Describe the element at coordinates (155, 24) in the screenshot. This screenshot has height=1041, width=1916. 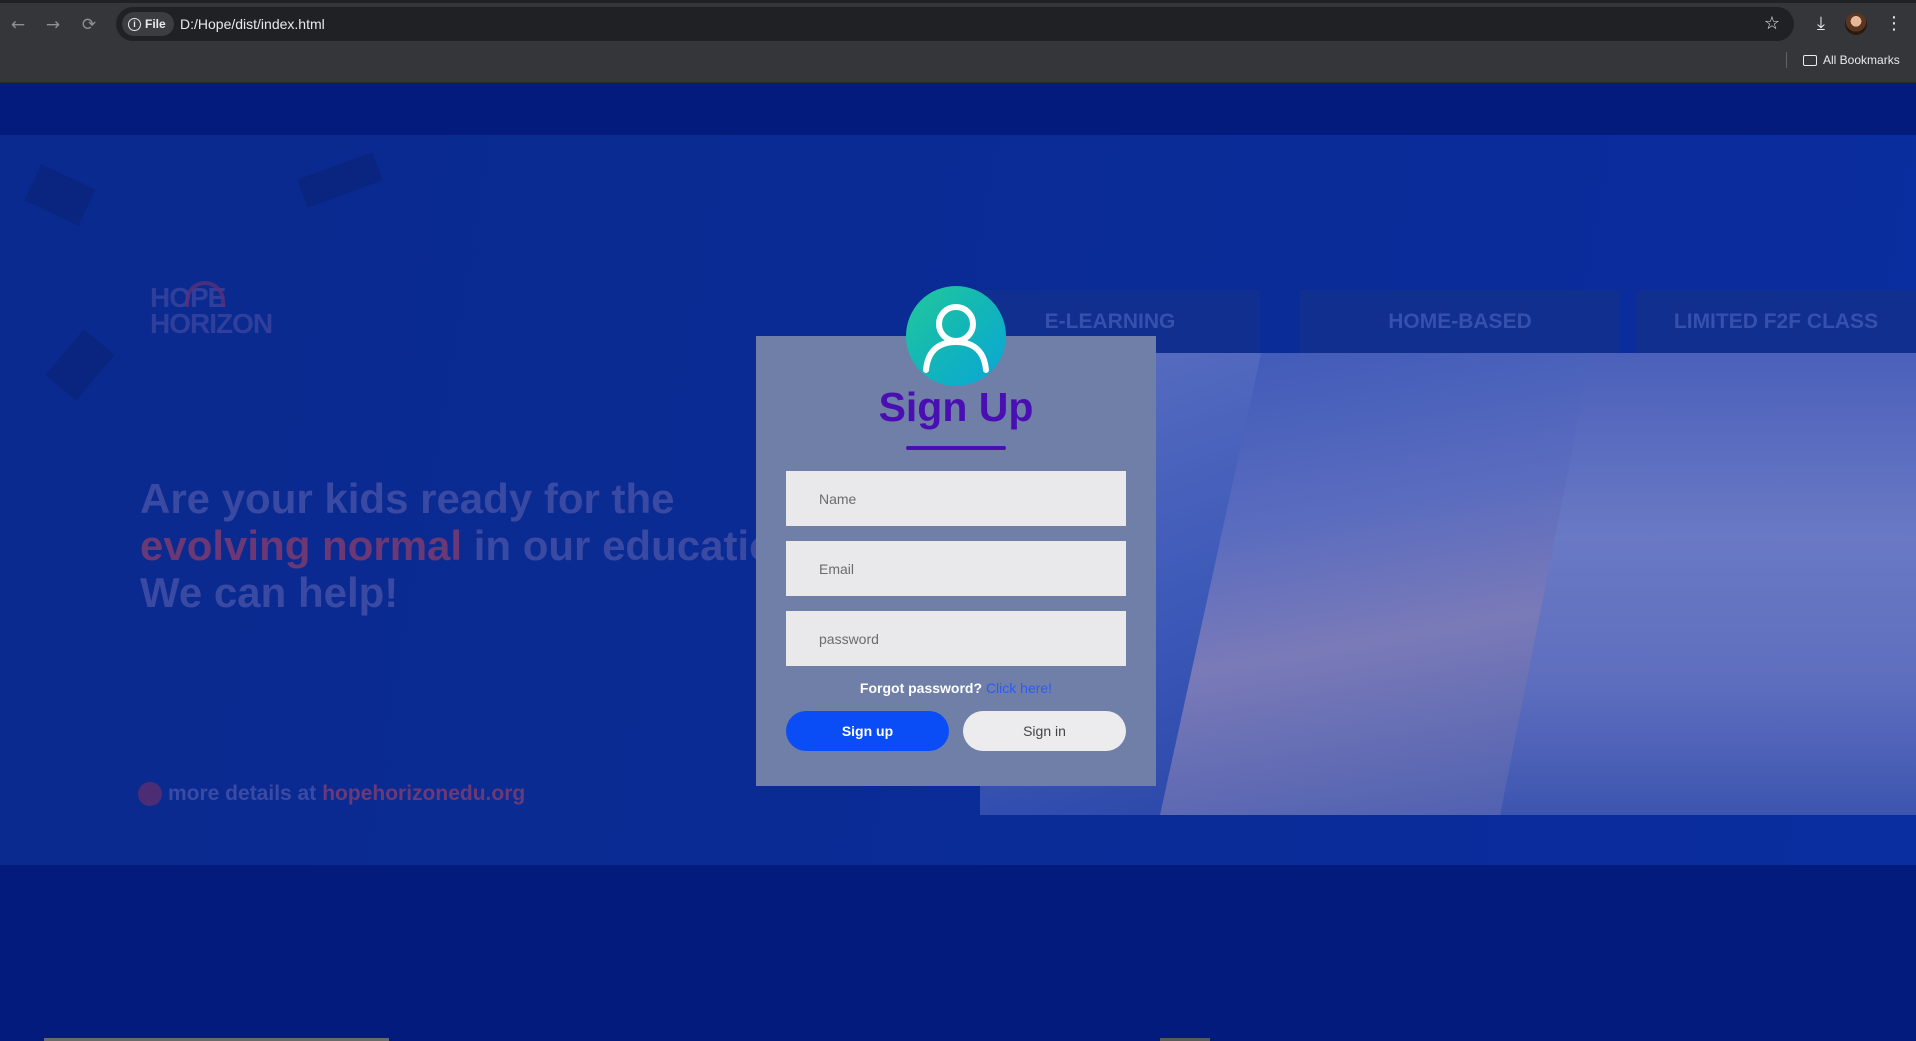
I see `site-chip-label: File` at that location.